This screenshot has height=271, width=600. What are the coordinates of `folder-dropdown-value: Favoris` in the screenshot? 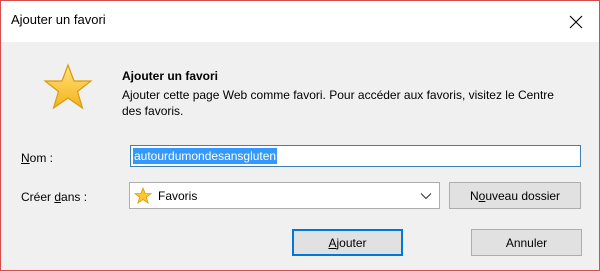 It's located at (178, 196).